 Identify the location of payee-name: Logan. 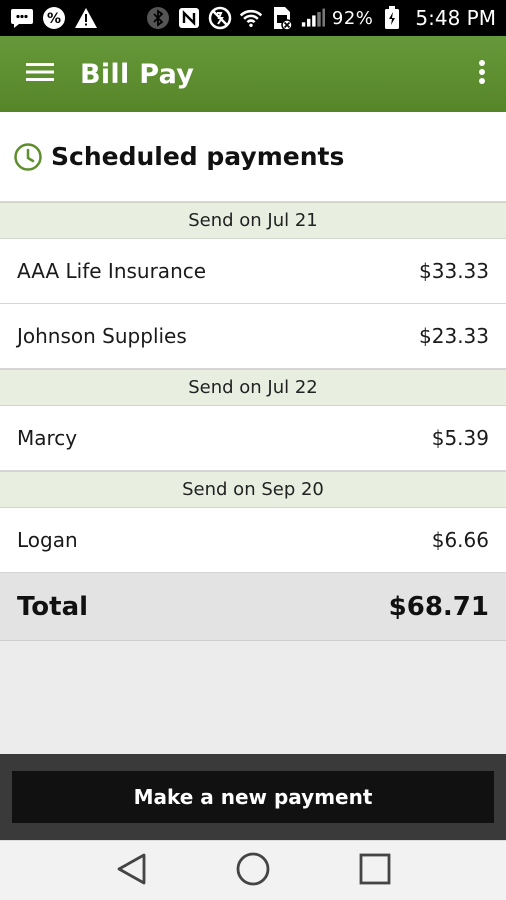
(47, 540).